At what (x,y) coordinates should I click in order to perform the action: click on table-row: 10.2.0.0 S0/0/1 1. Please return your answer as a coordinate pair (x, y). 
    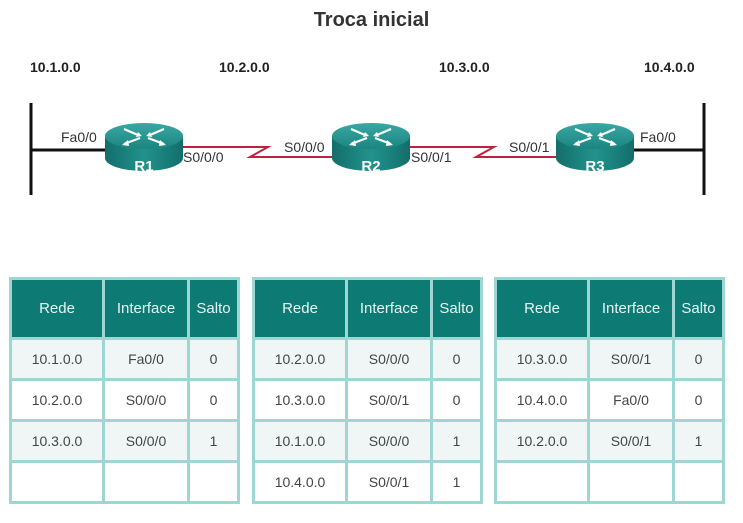
    Looking at the image, I should click on (609, 441).